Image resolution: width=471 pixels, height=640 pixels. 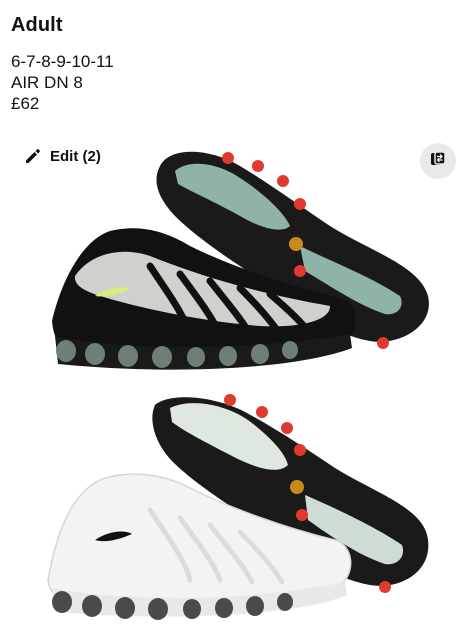 I want to click on pencil-icon, so click(x=33, y=156).